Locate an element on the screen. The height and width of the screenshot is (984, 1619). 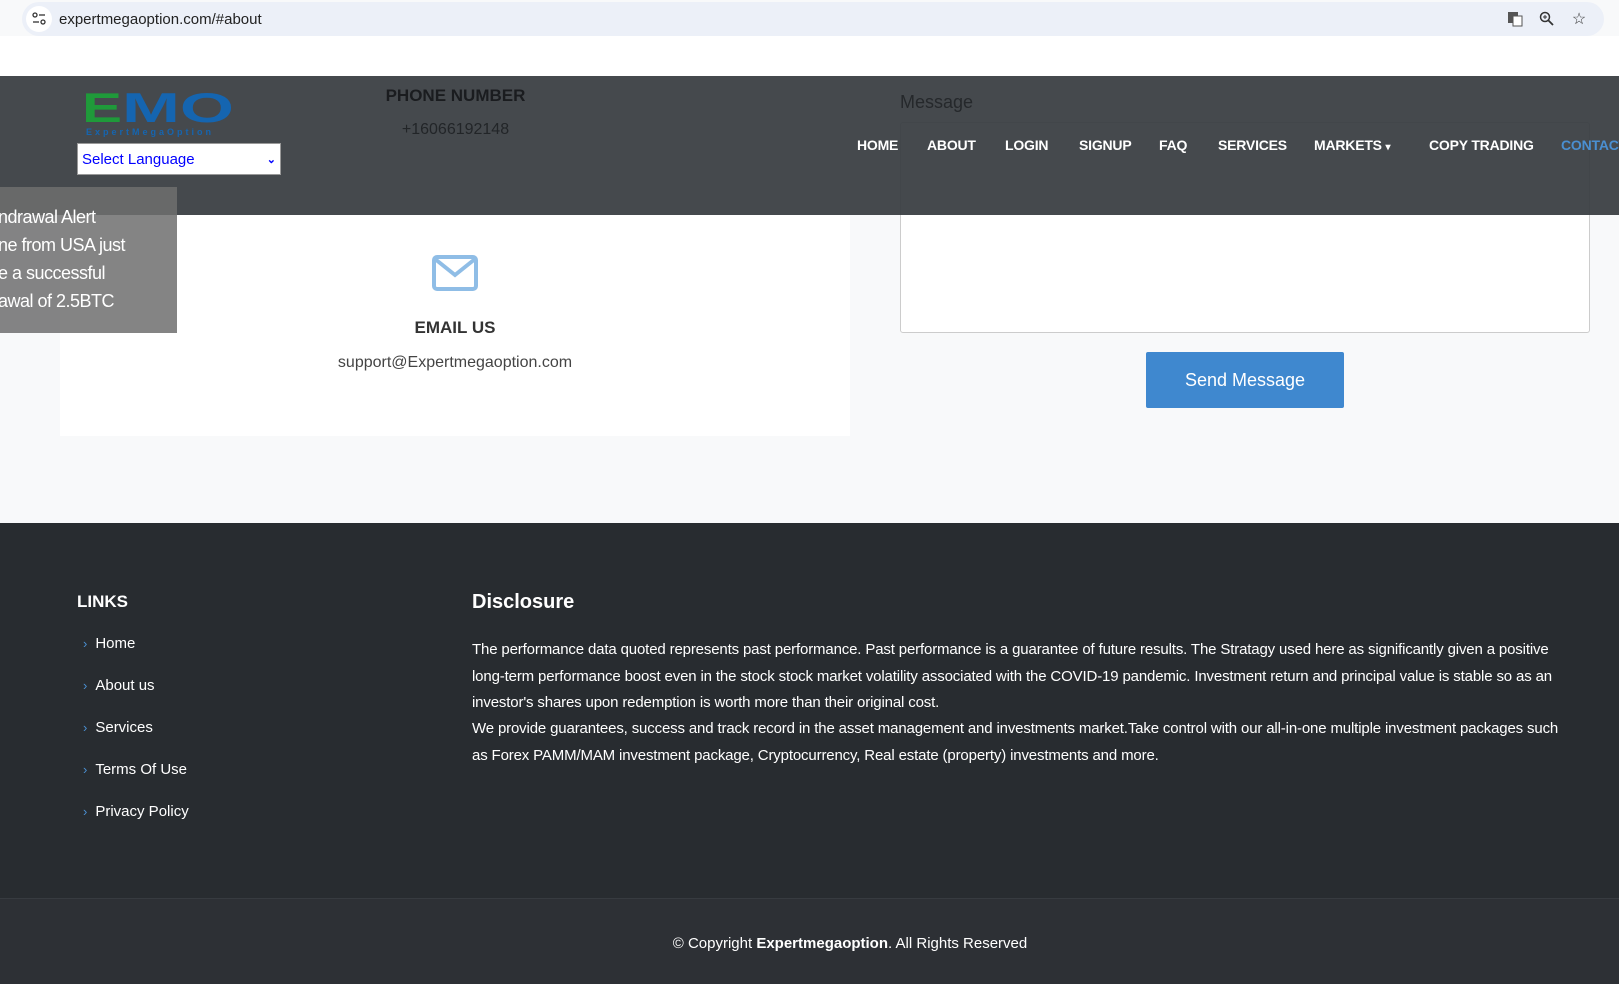
nav-about: ABOUT is located at coordinates (951, 145).